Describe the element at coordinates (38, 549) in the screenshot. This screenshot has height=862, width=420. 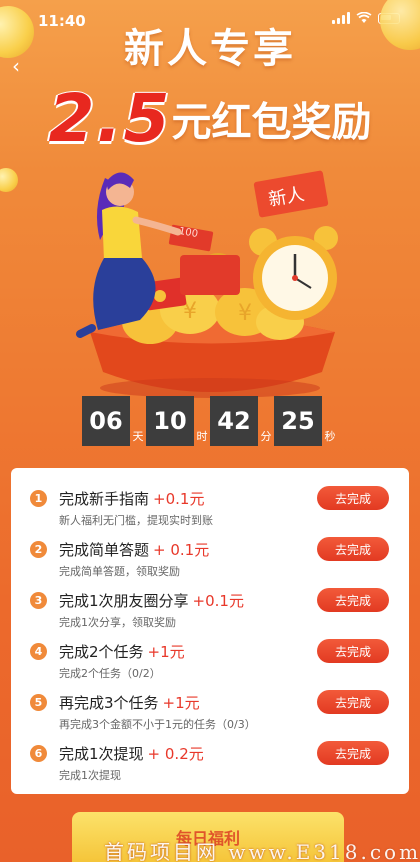
I see `task-number-badge: 2` at that location.